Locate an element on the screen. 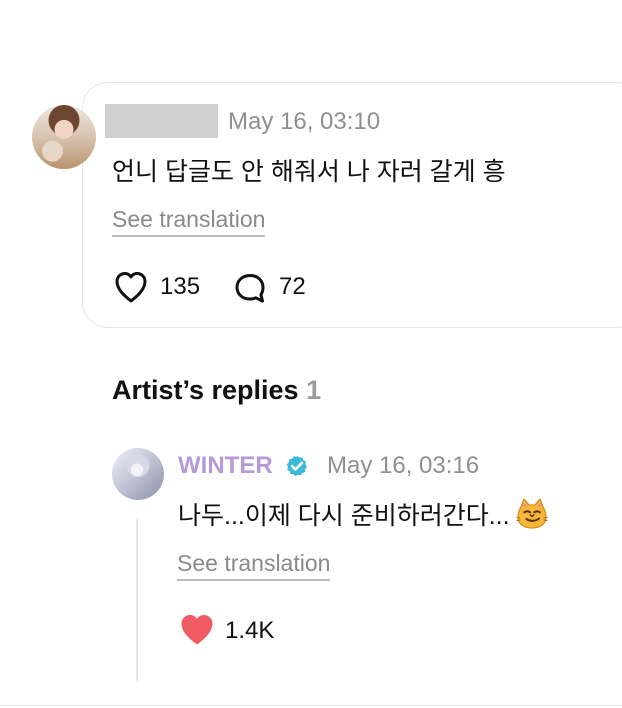 This screenshot has height=708, width=622. reply-timestamp: May 16, 03:16 is located at coordinates (403, 465).